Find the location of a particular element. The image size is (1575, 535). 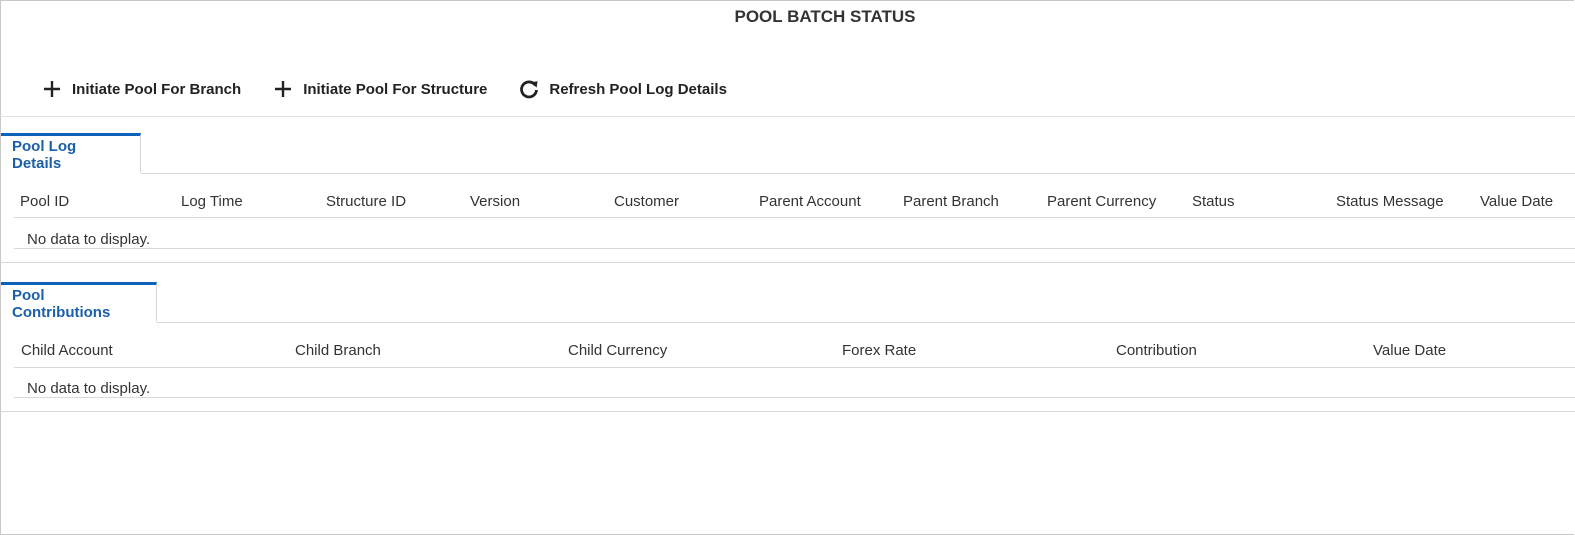

col-contribution: Contribution is located at coordinates (1156, 350).